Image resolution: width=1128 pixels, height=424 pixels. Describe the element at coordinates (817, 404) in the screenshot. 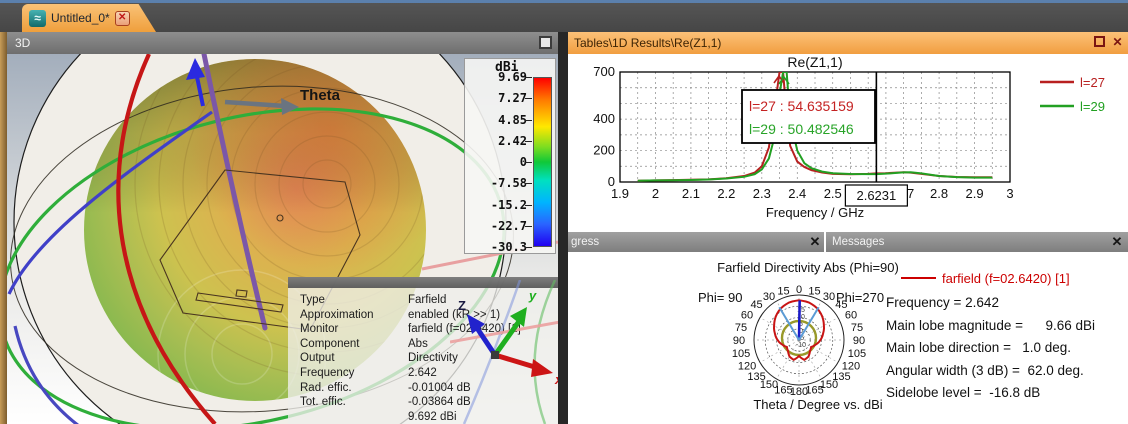

I see `polar-axis-label: Theta / Degree vs. dBi` at that location.